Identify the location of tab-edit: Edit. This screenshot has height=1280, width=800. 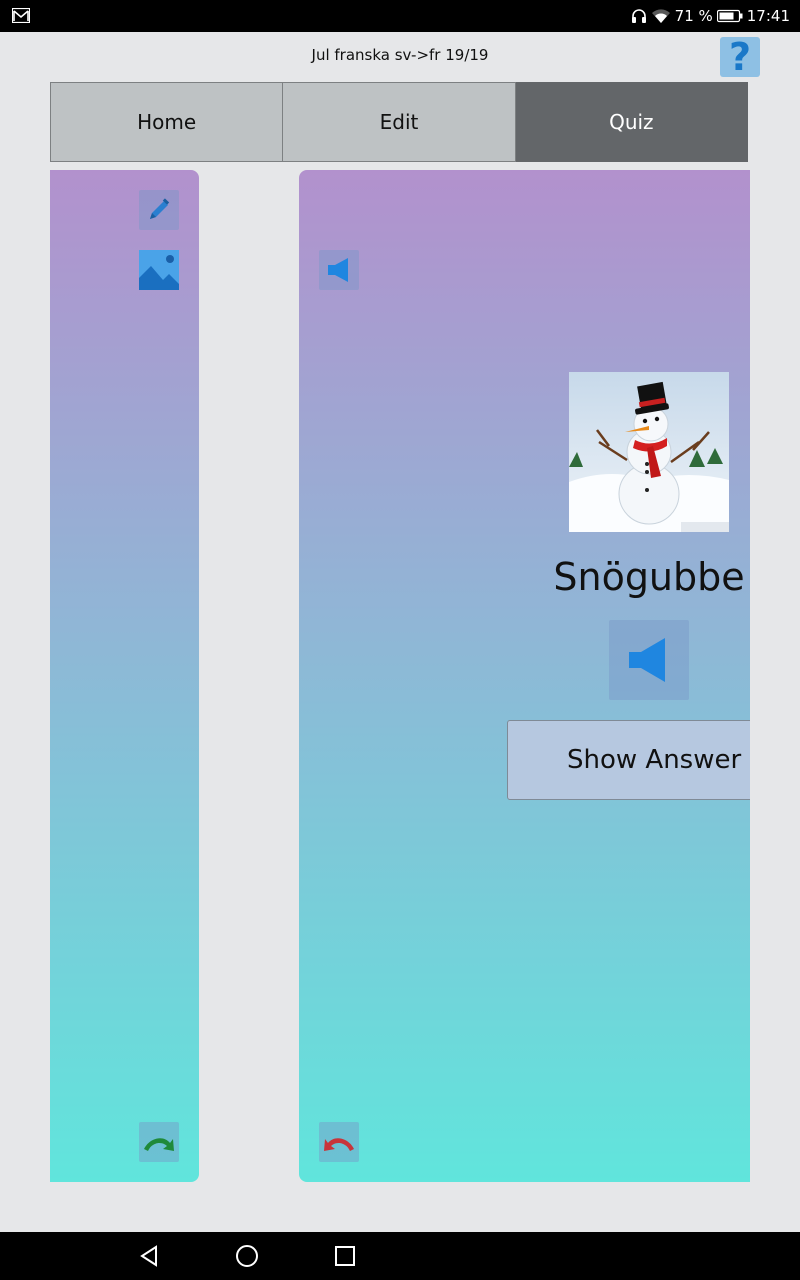
(399, 122).